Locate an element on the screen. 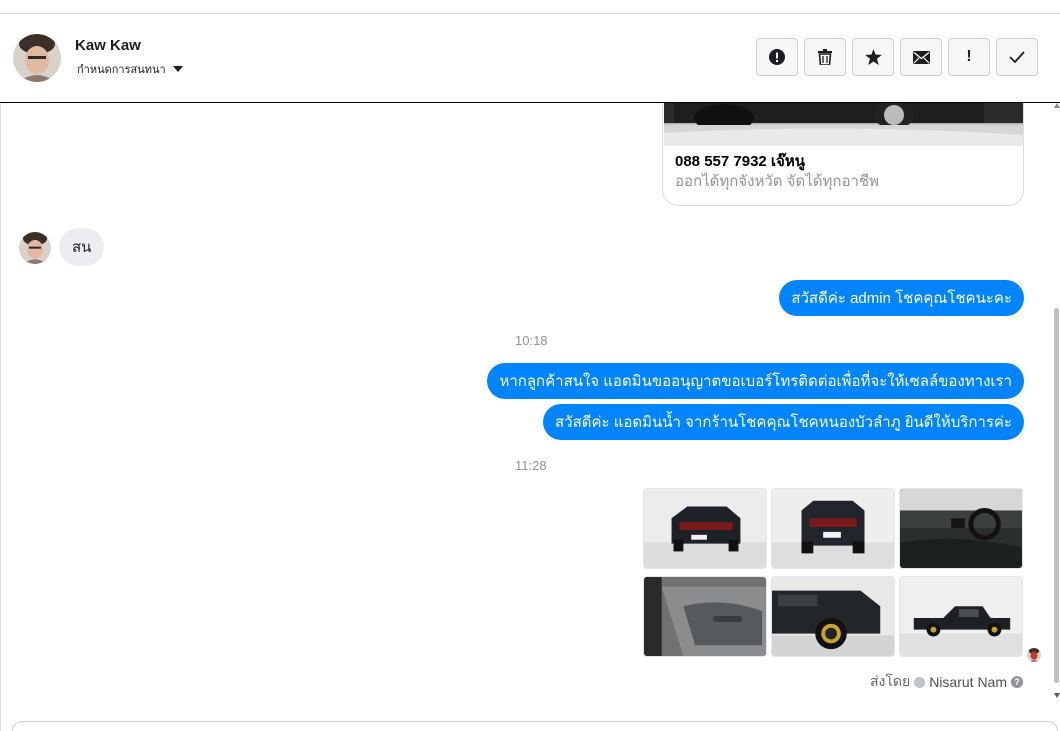 The height and width of the screenshot is (731, 1060). sent-by-info: ส่งโดย Nisarut Nam ? is located at coordinates (946, 682).